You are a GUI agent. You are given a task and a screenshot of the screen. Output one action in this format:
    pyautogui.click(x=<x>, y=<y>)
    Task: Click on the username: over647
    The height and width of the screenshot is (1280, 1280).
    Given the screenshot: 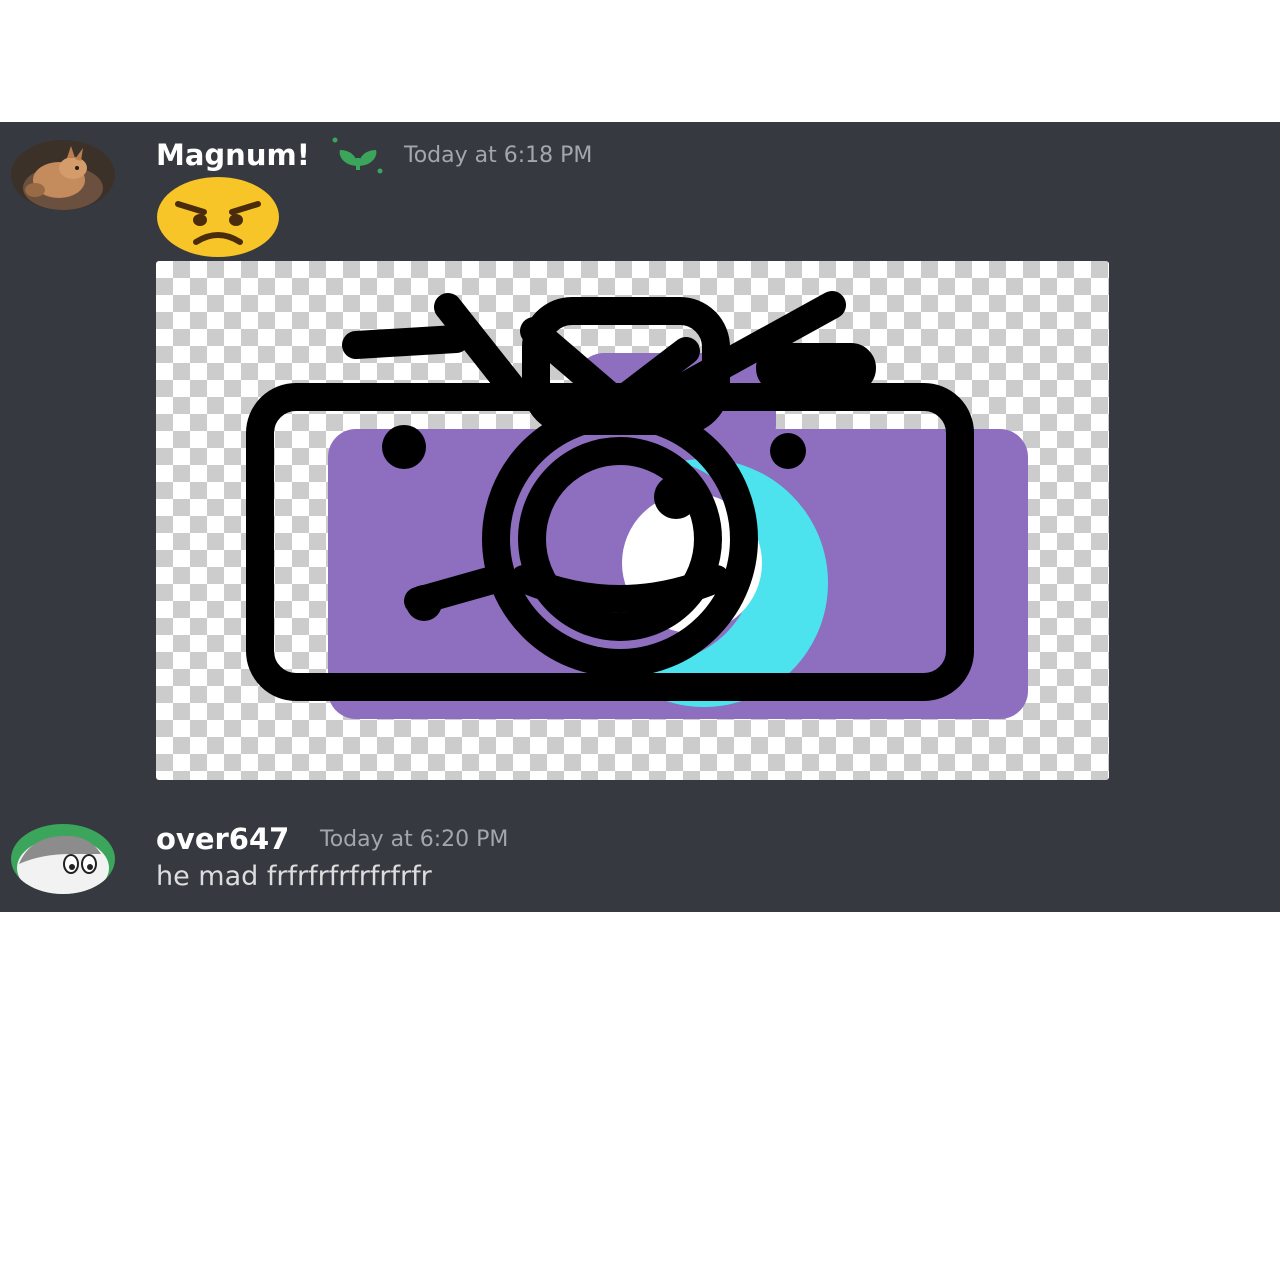 What is the action you would take?
    pyautogui.click(x=222, y=839)
    